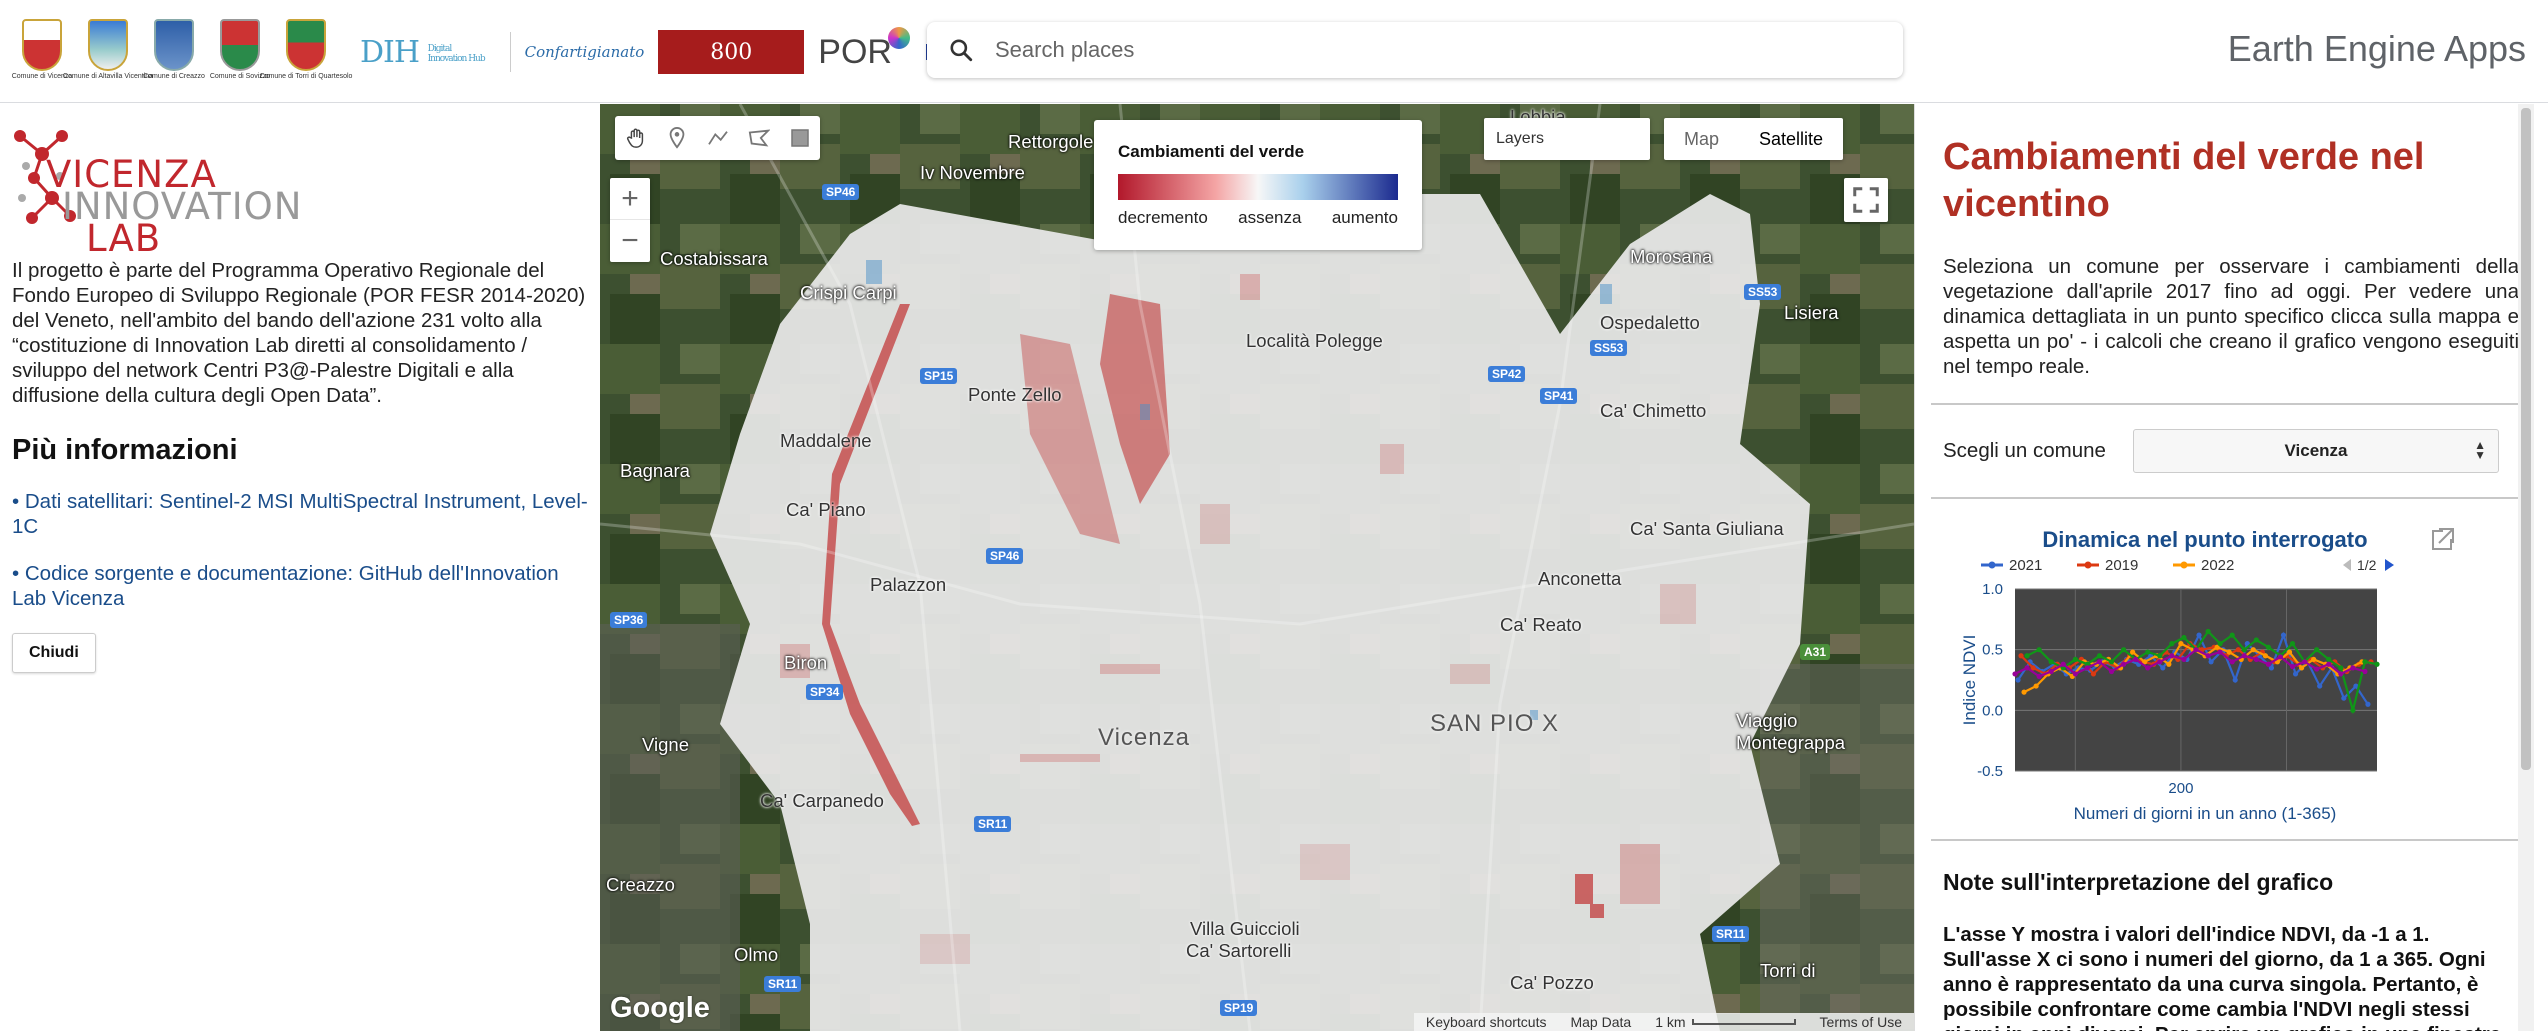 This screenshot has width=2548, height=1031. I want to click on terms-of-use-link: Terms of Use, so click(1861, 1022).